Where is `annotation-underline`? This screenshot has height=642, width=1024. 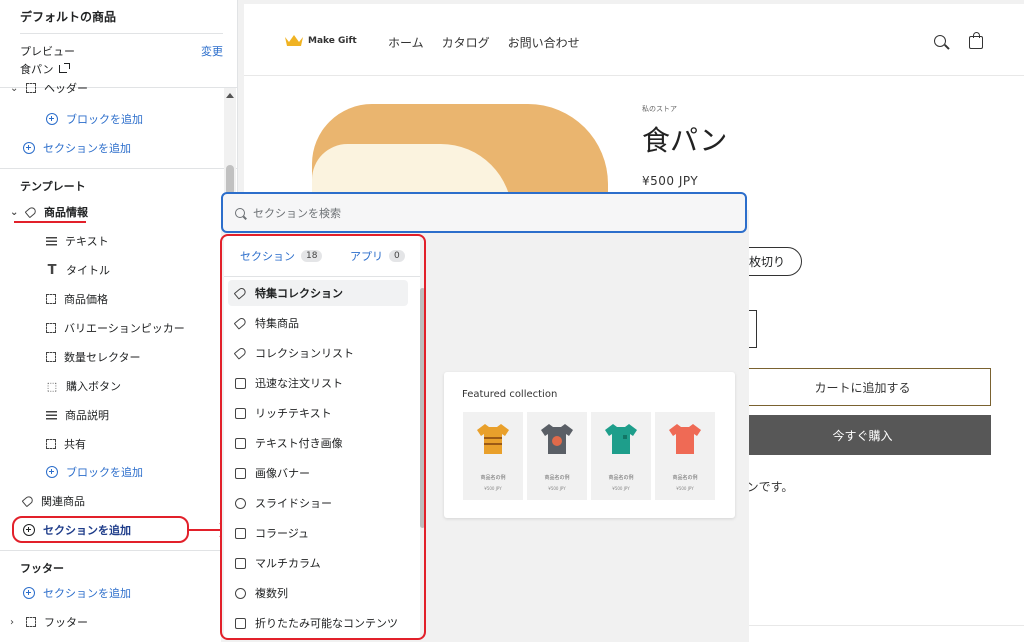 annotation-underline is located at coordinates (50, 222).